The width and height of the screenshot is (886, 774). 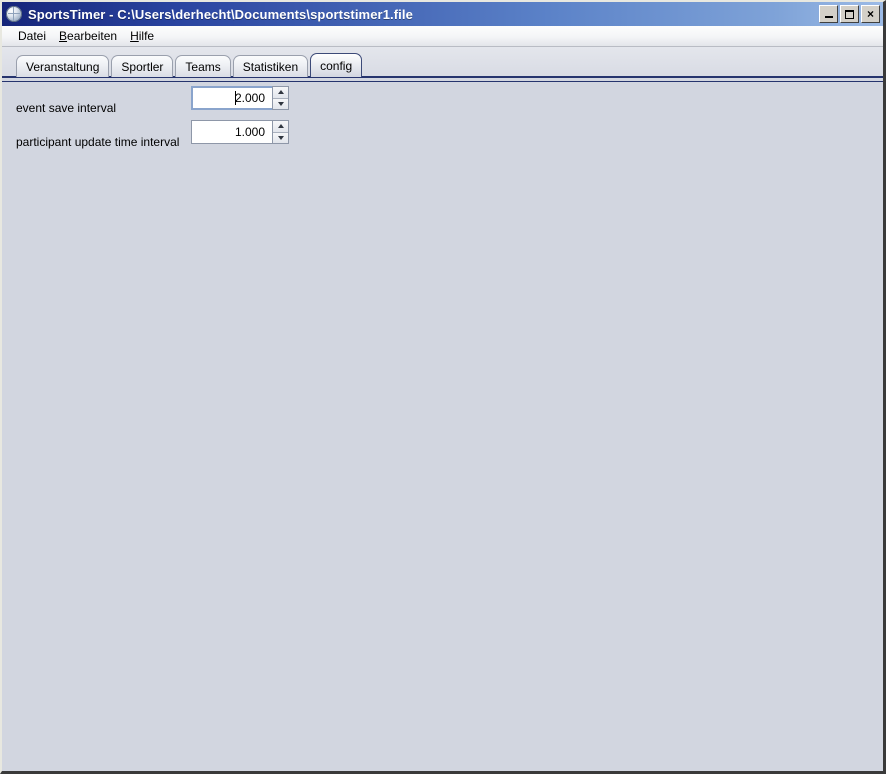 I want to click on menu-item-hilfe: Hilfe, so click(x=142, y=36).